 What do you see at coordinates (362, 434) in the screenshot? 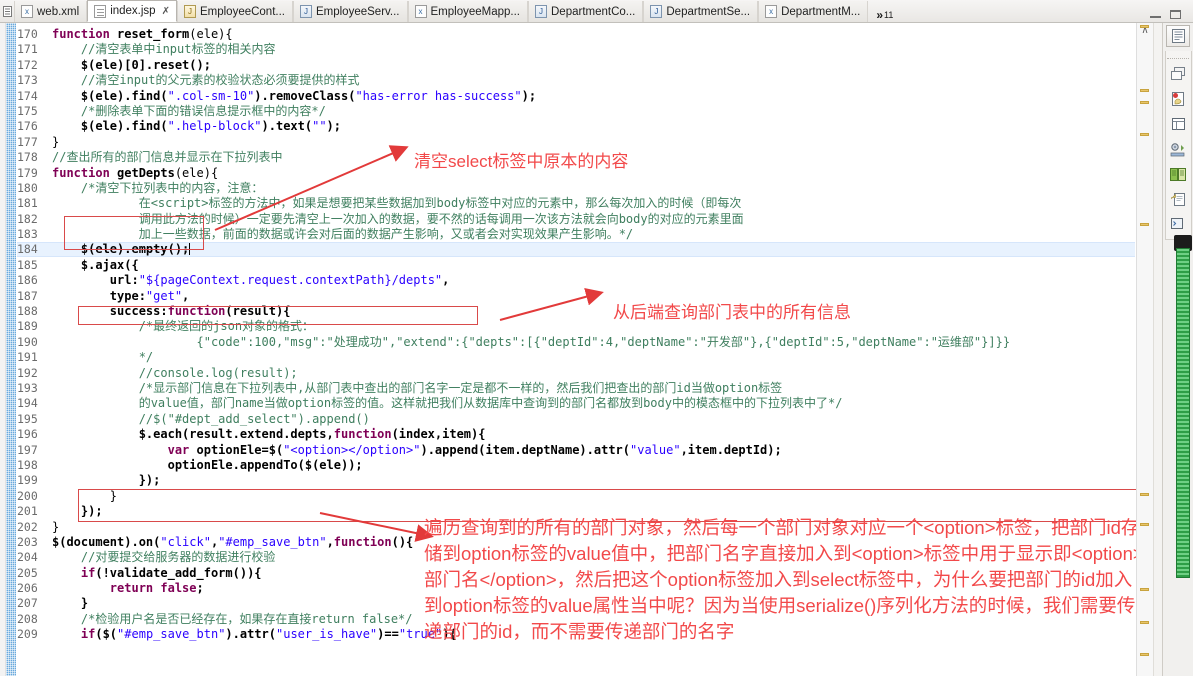
I see `code-token: function` at bounding box center [362, 434].